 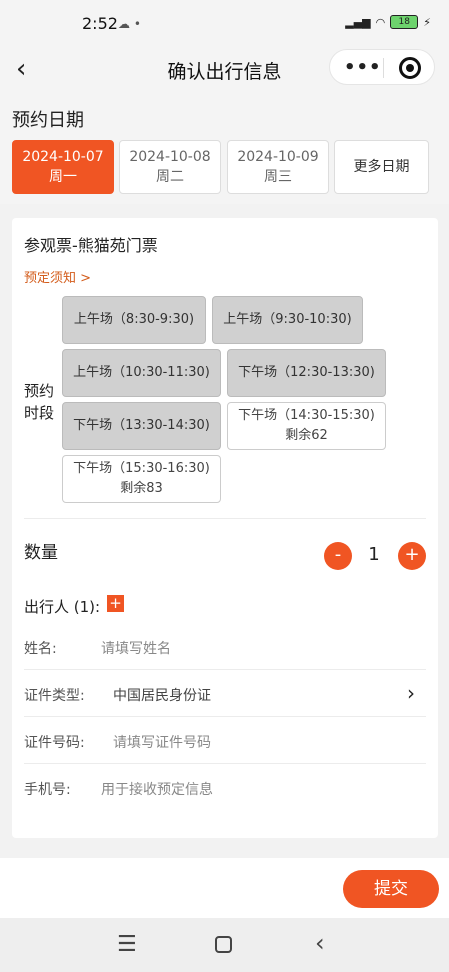 What do you see at coordinates (170, 177) in the screenshot?
I see `weekday-text: 周二` at bounding box center [170, 177].